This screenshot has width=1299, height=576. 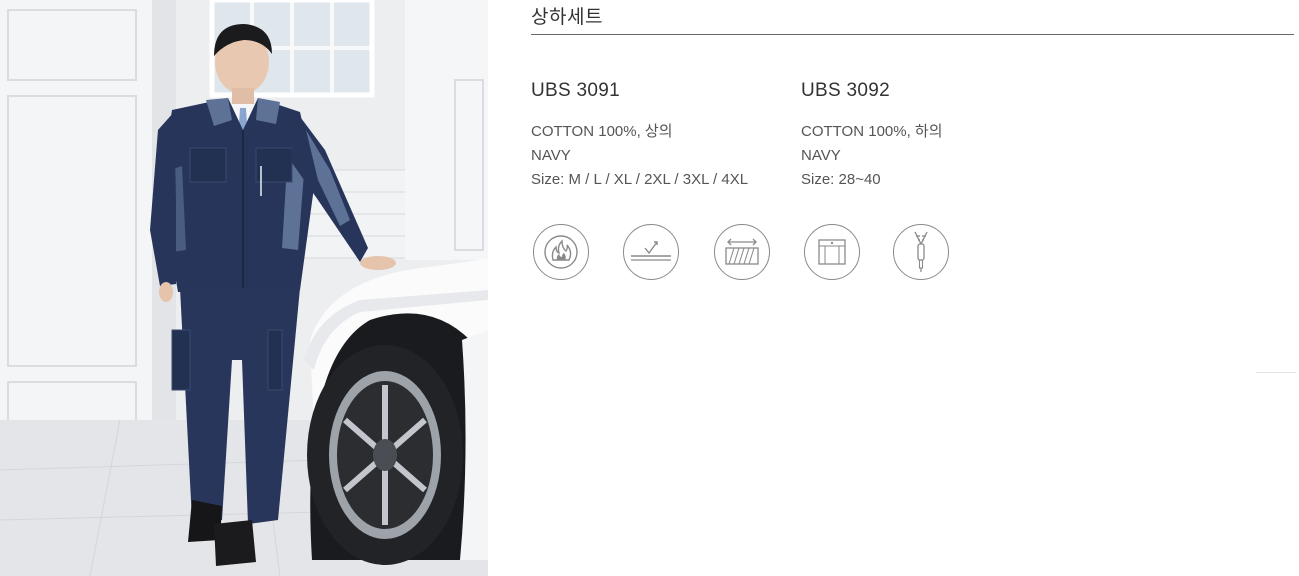 What do you see at coordinates (921, 252) in the screenshot?
I see `zipper-icon` at bounding box center [921, 252].